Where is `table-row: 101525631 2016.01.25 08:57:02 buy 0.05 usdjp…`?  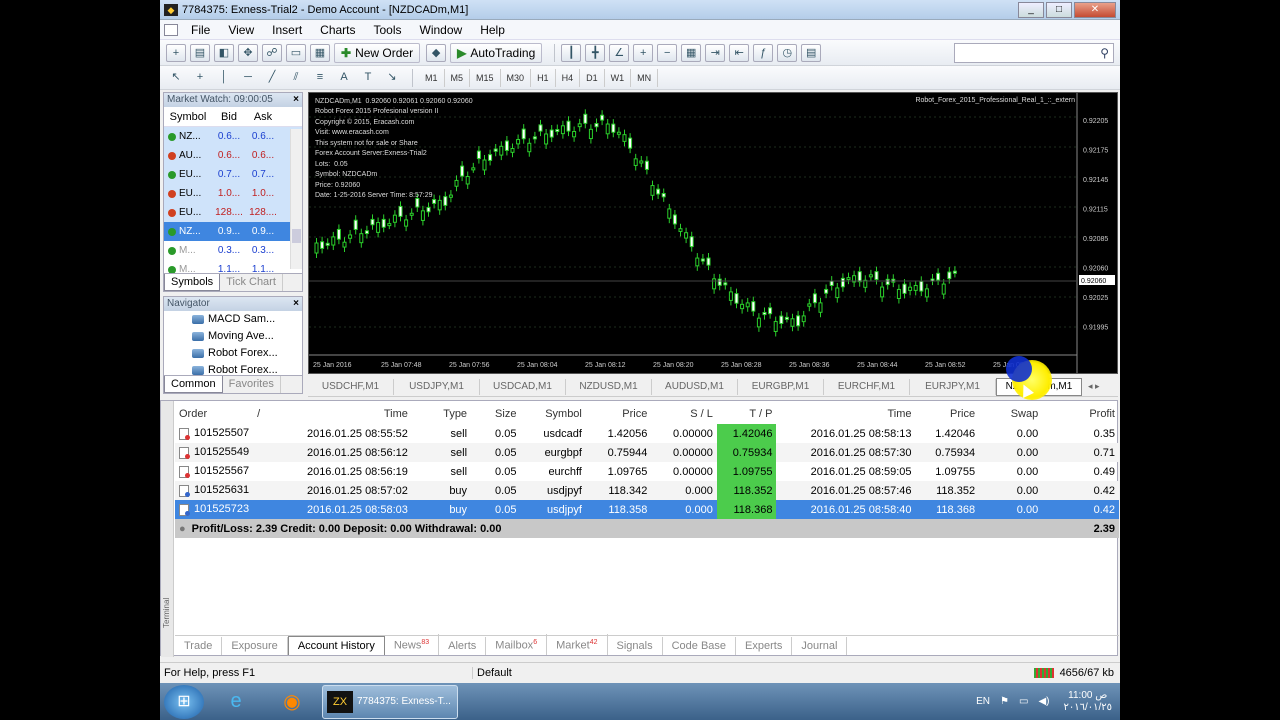 table-row: 101525631 2016.01.25 08:57:02 buy 0.05 usdjp… is located at coordinates (647, 490).